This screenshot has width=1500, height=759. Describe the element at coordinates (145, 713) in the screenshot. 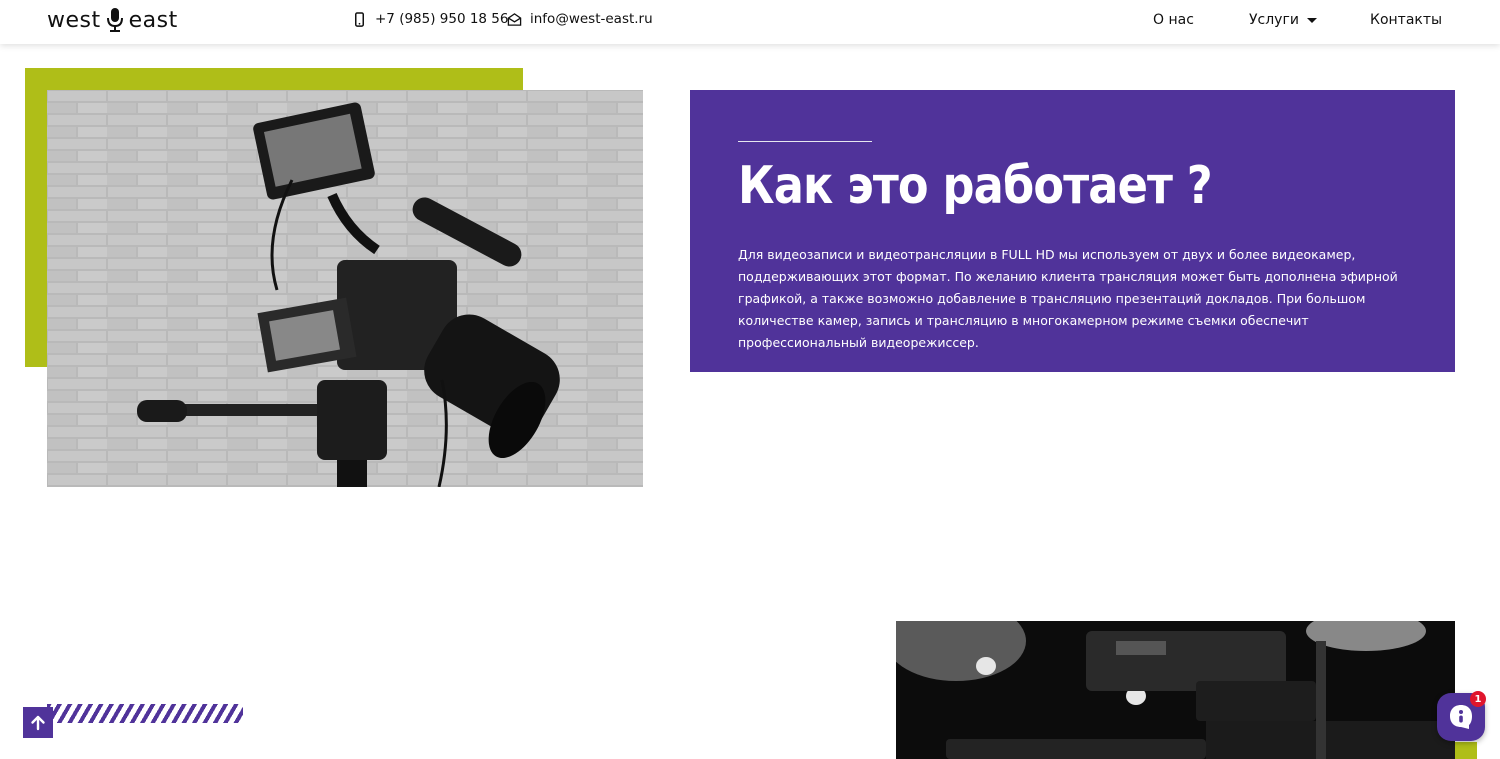

I see `decorative-stripes` at that location.